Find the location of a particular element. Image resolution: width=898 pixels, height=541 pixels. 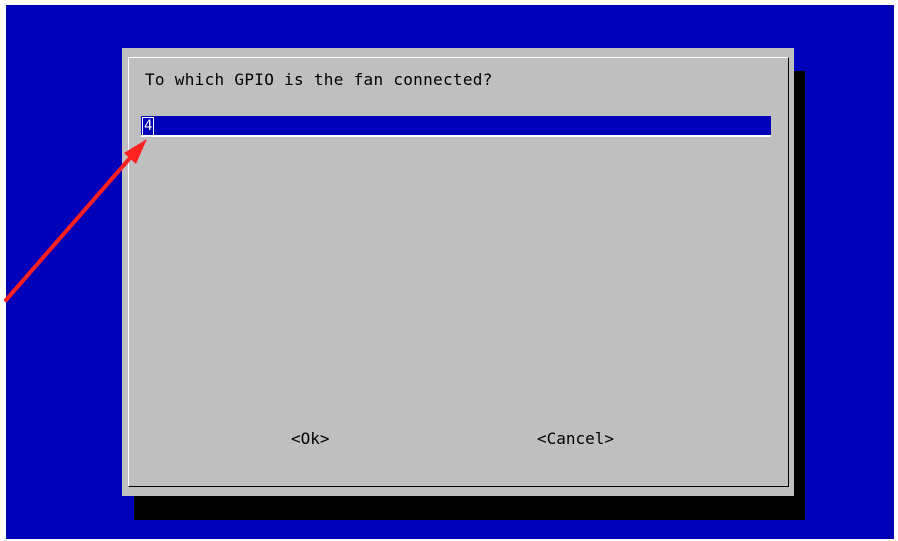

ok-button: <Ok> is located at coordinates (310, 438).